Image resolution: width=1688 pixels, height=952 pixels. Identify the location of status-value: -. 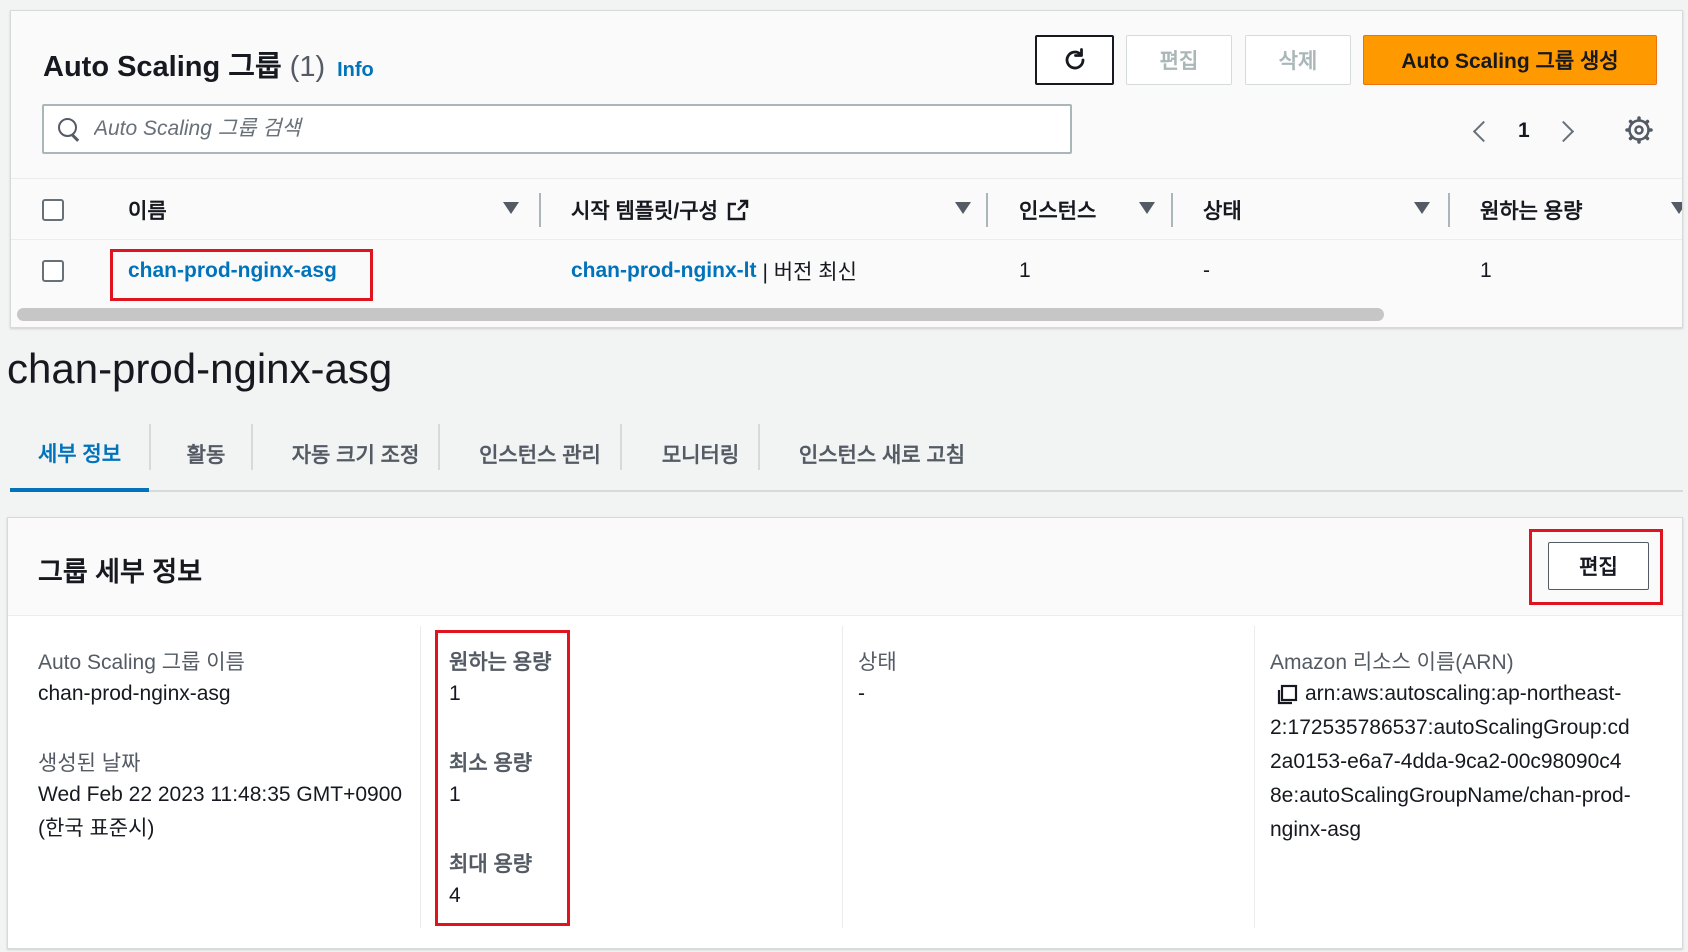
(861, 693).